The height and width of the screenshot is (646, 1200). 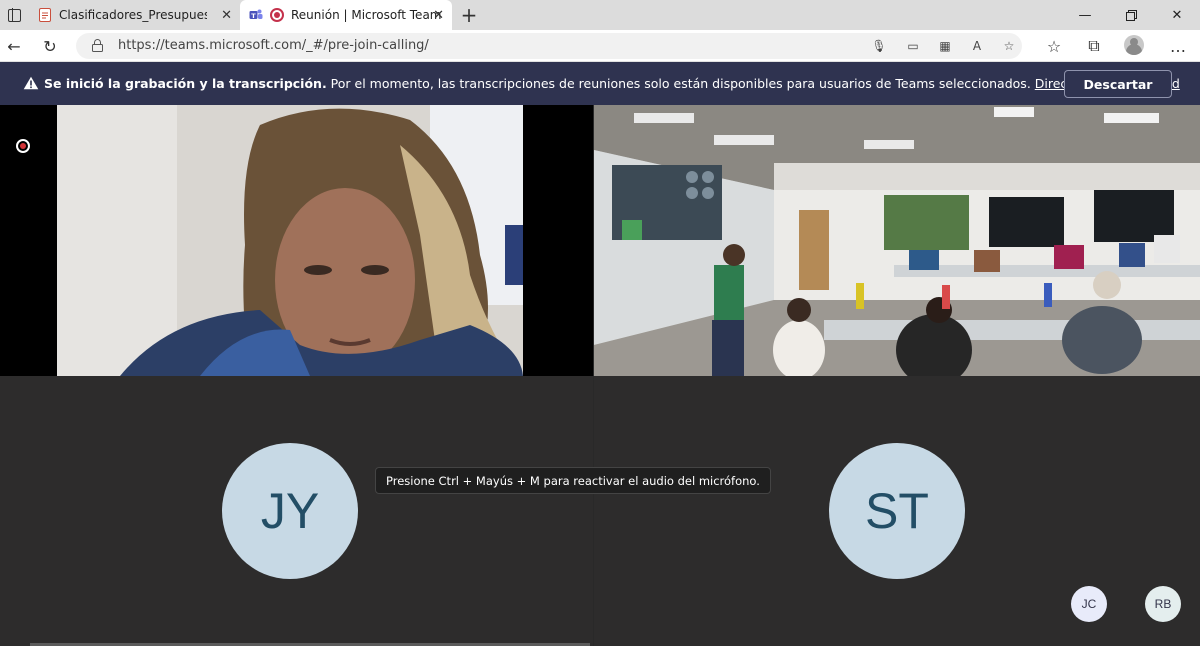 What do you see at coordinates (290, 511) in the screenshot?
I see `participant-avatar: JY` at bounding box center [290, 511].